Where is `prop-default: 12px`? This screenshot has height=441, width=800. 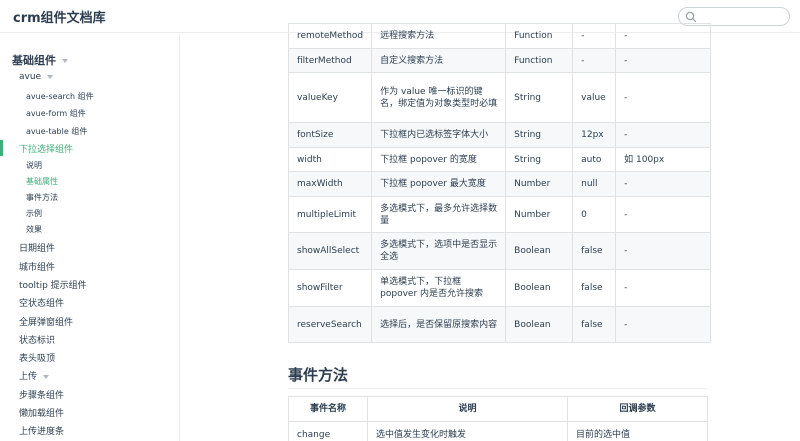
prop-default: 12px is located at coordinates (594, 135).